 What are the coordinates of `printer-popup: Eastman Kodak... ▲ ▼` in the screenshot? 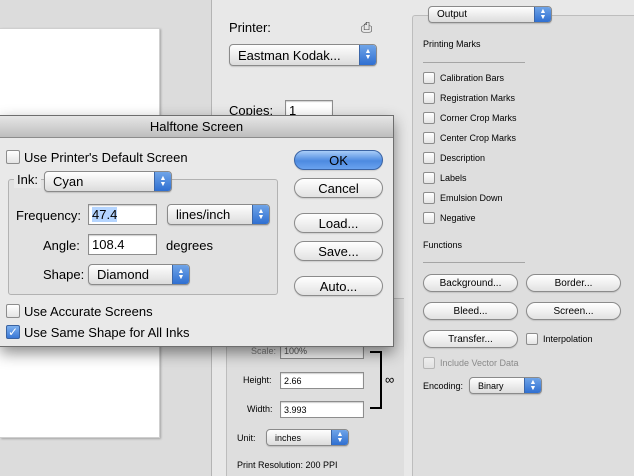 It's located at (303, 55).